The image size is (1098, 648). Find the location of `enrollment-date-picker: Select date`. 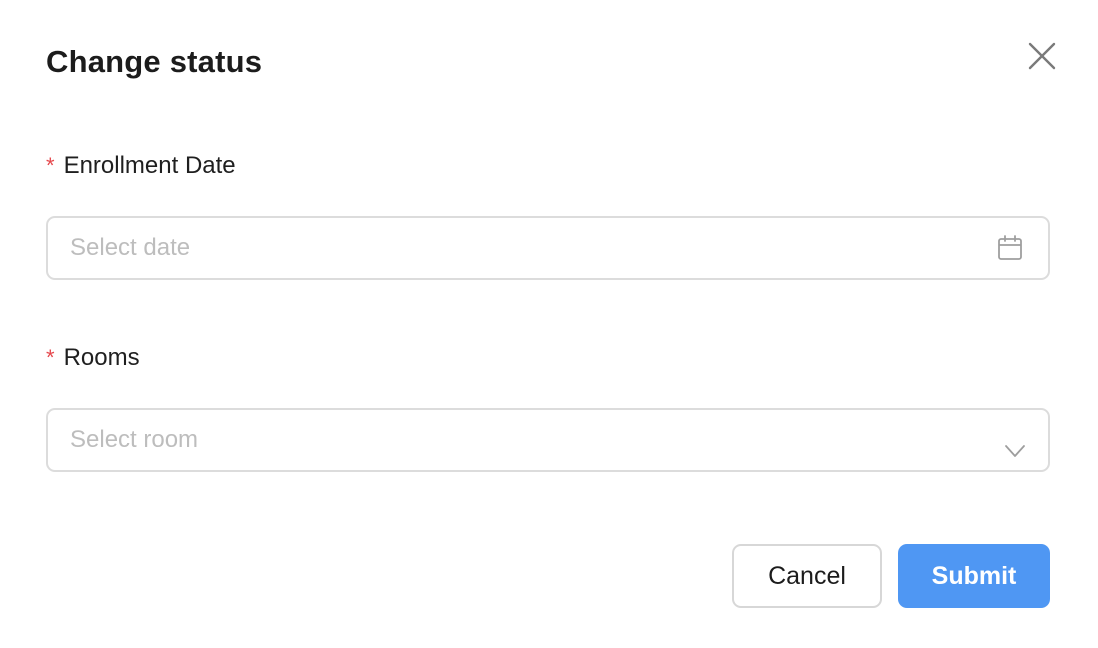

enrollment-date-picker: Select date is located at coordinates (548, 248).